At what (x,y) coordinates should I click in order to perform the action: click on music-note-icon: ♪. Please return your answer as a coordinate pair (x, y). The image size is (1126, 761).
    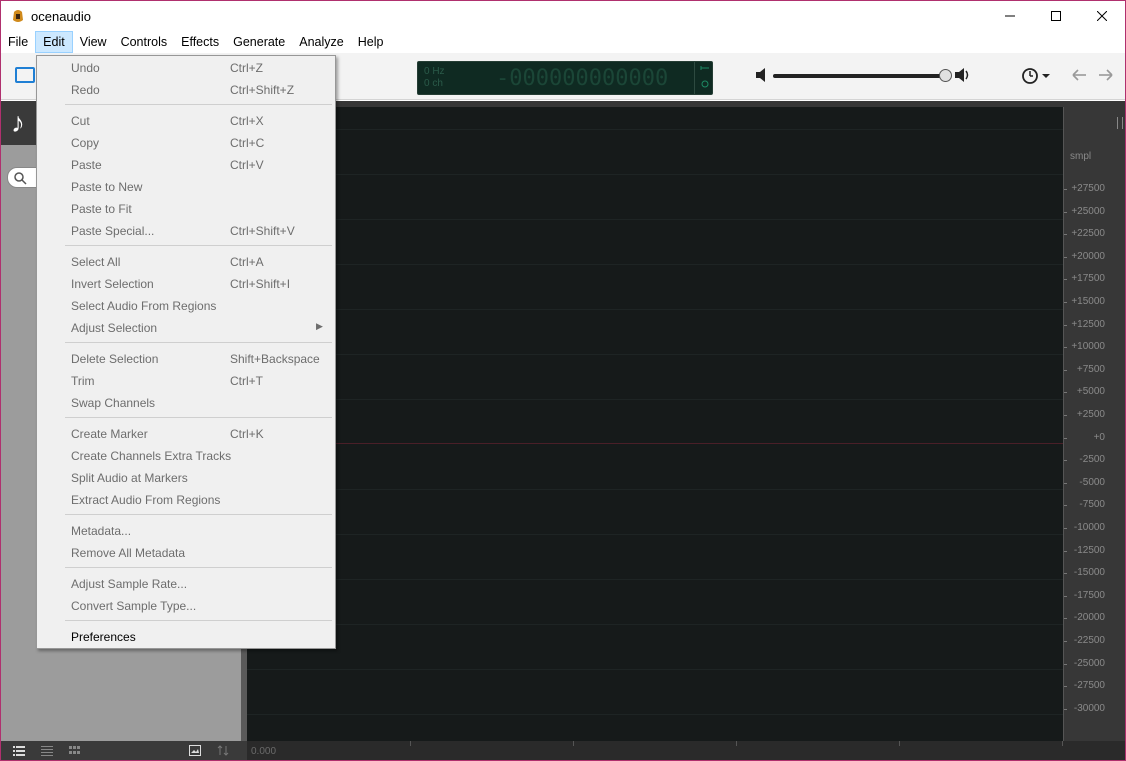
    Looking at the image, I should click on (18, 122).